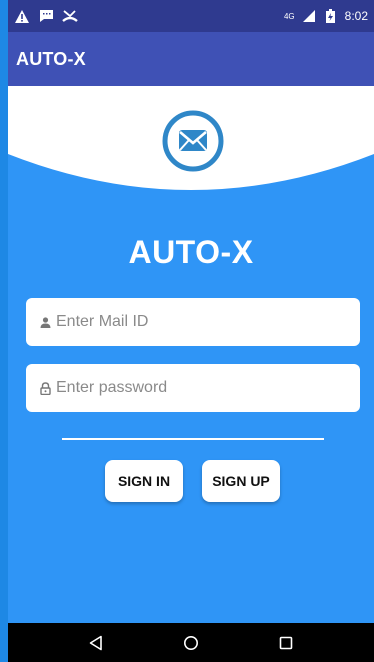  I want to click on sign-up-button: SIGN UP, so click(241, 481).